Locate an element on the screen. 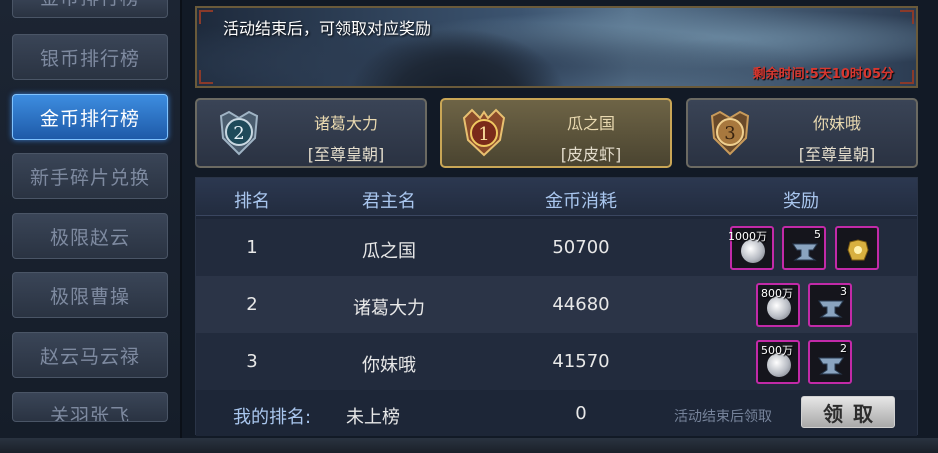  medal-rank-number: 2 is located at coordinates (238, 133).